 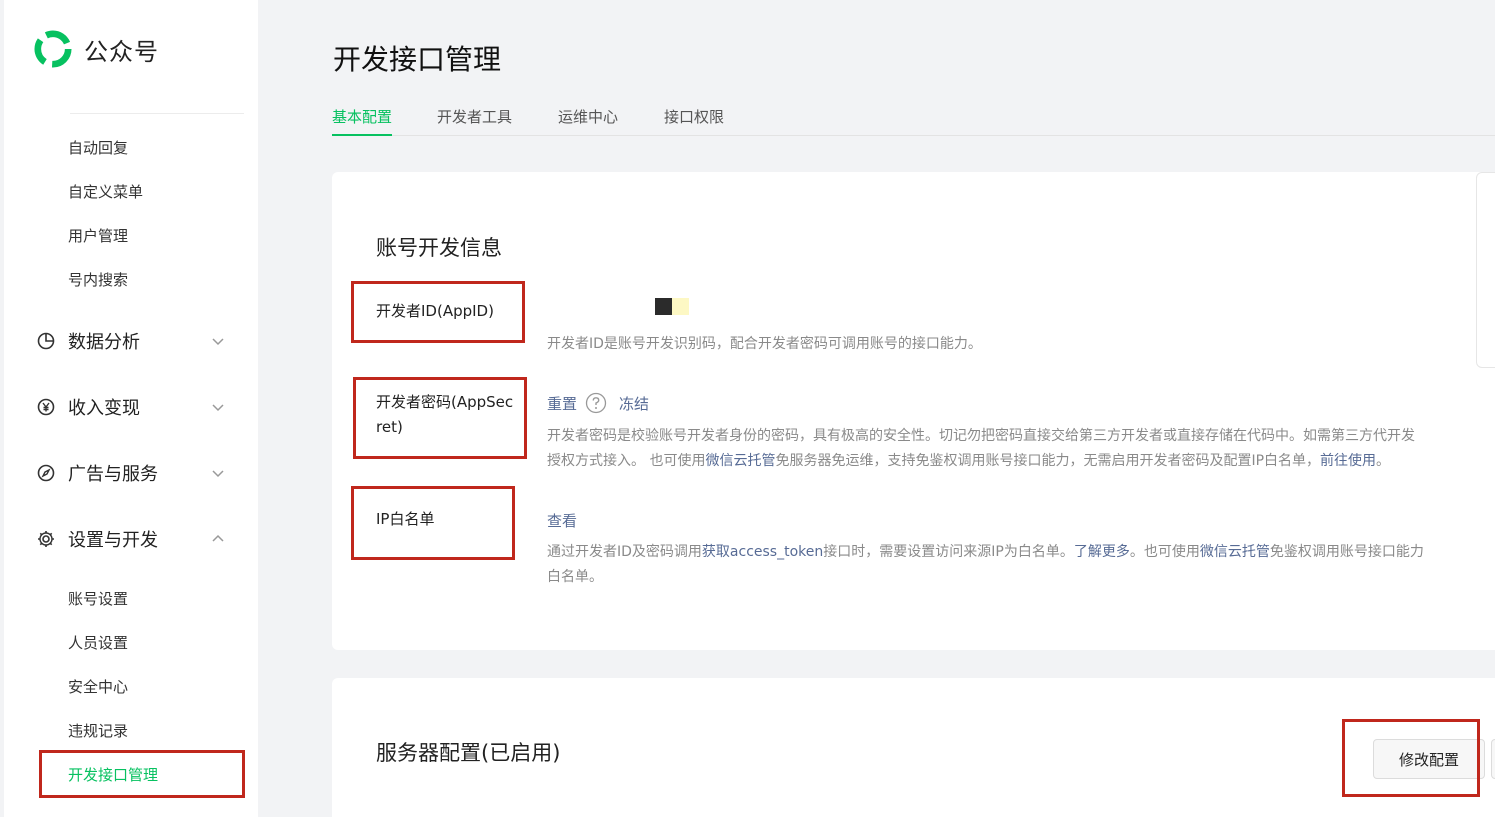 What do you see at coordinates (562, 403) in the screenshot?
I see `appsecret-reset-link: 重置` at bounding box center [562, 403].